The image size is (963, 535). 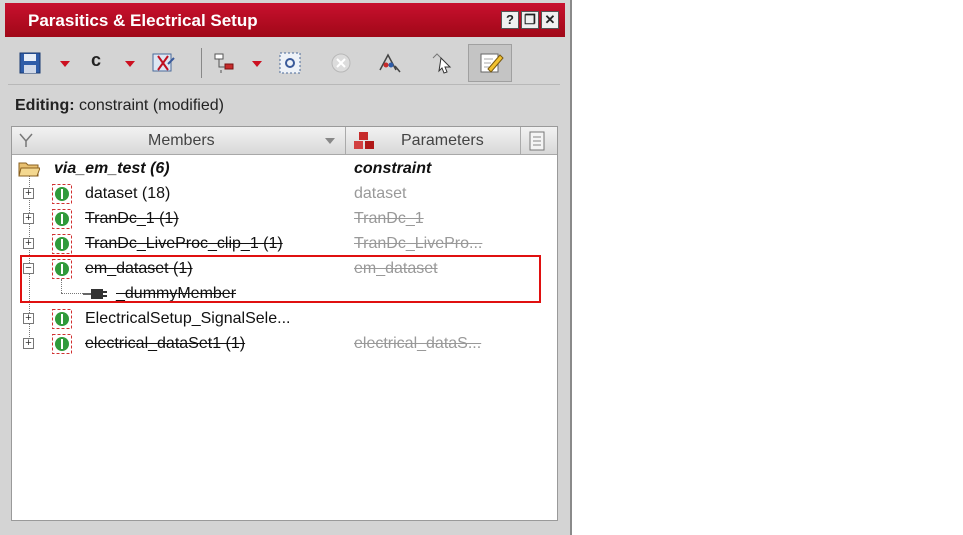 I want to click on edit-icon, so click(x=492, y=63).